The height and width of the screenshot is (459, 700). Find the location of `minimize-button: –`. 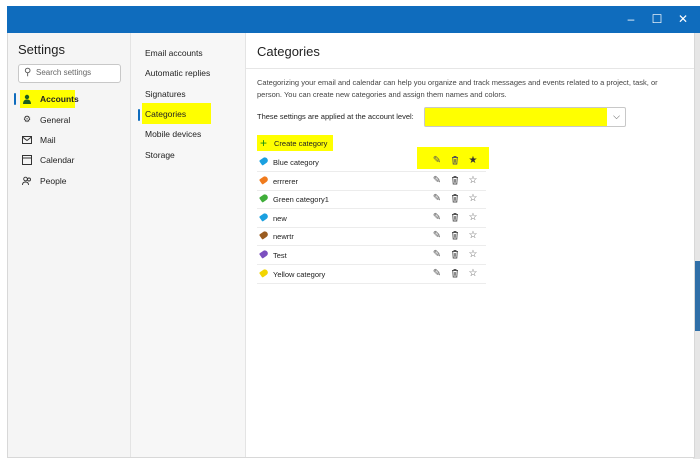

minimize-button: – is located at coordinates (631, 19).